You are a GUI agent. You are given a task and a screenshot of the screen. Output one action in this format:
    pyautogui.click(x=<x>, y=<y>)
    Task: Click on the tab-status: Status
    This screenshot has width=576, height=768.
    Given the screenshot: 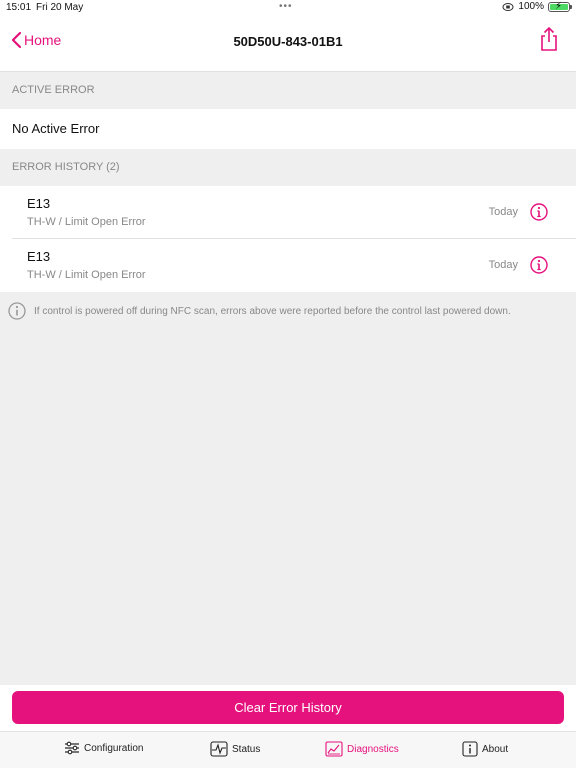 What is the action you would take?
    pyautogui.click(x=235, y=749)
    